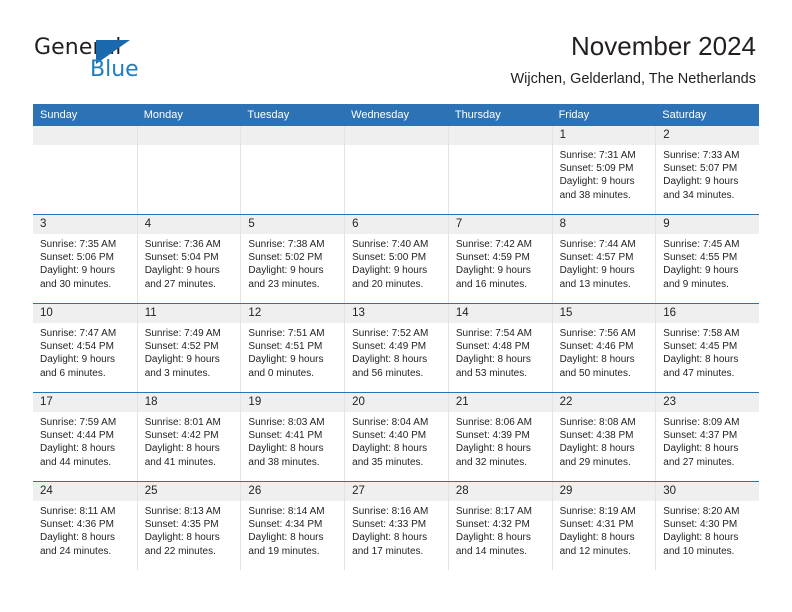 Image resolution: width=792 pixels, height=612 pixels. I want to click on sunrise-text: Sunrise: 8:14 AM, so click(286, 511).